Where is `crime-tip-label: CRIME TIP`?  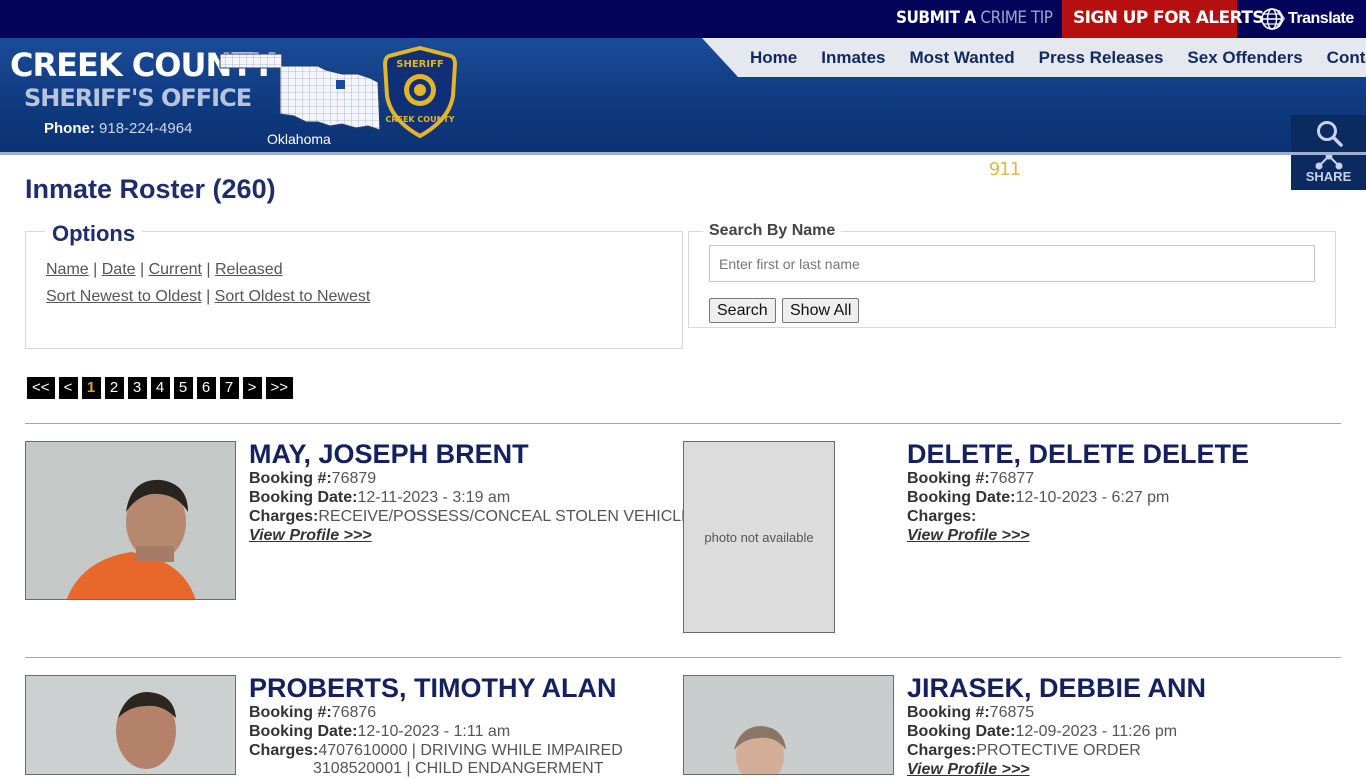
crime-tip-label: CRIME TIP is located at coordinates (1016, 18).